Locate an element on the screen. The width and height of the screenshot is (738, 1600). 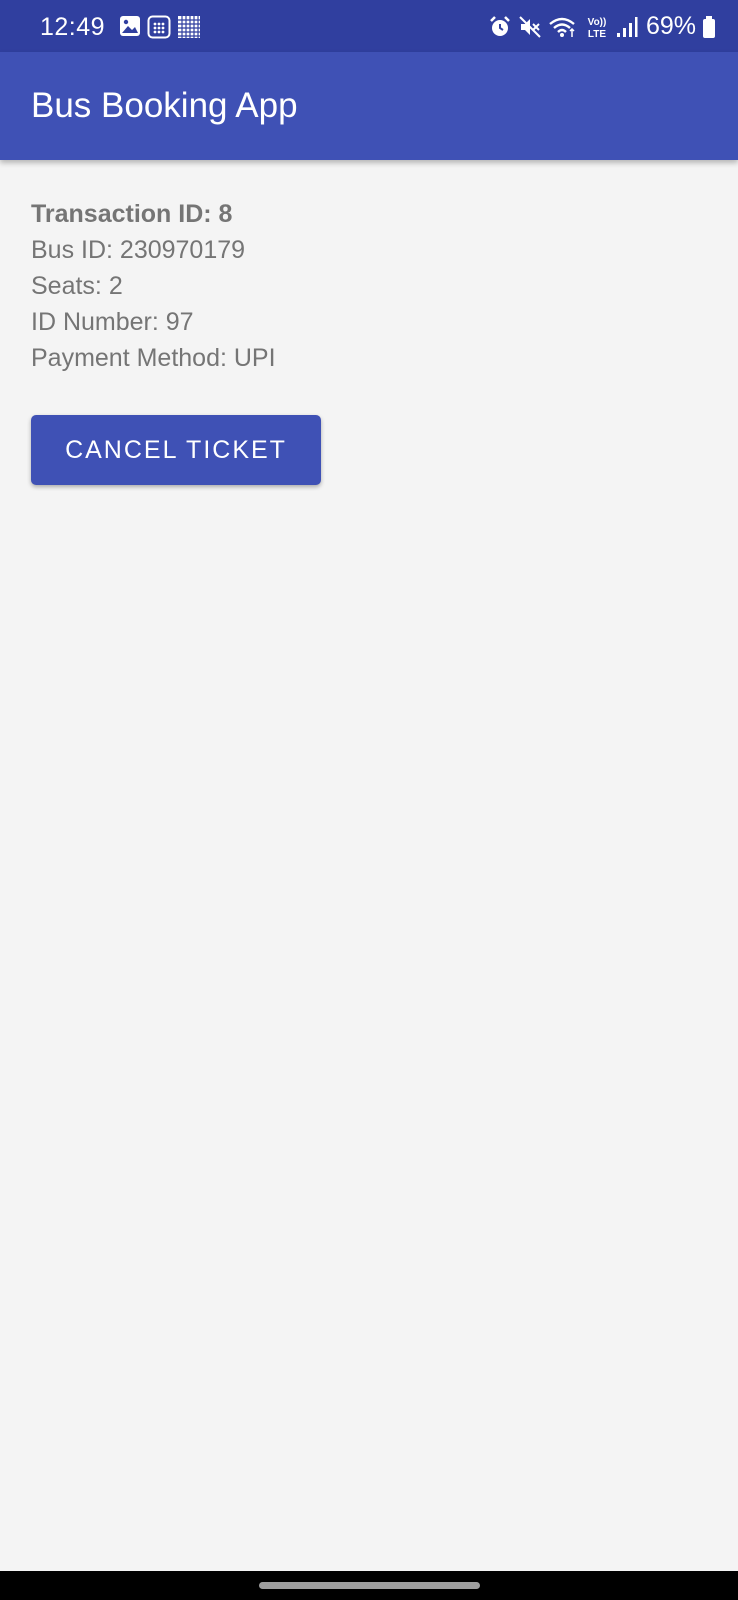
status-right-icons: Vo)) LTE 69% is located at coordinates (602, 26).